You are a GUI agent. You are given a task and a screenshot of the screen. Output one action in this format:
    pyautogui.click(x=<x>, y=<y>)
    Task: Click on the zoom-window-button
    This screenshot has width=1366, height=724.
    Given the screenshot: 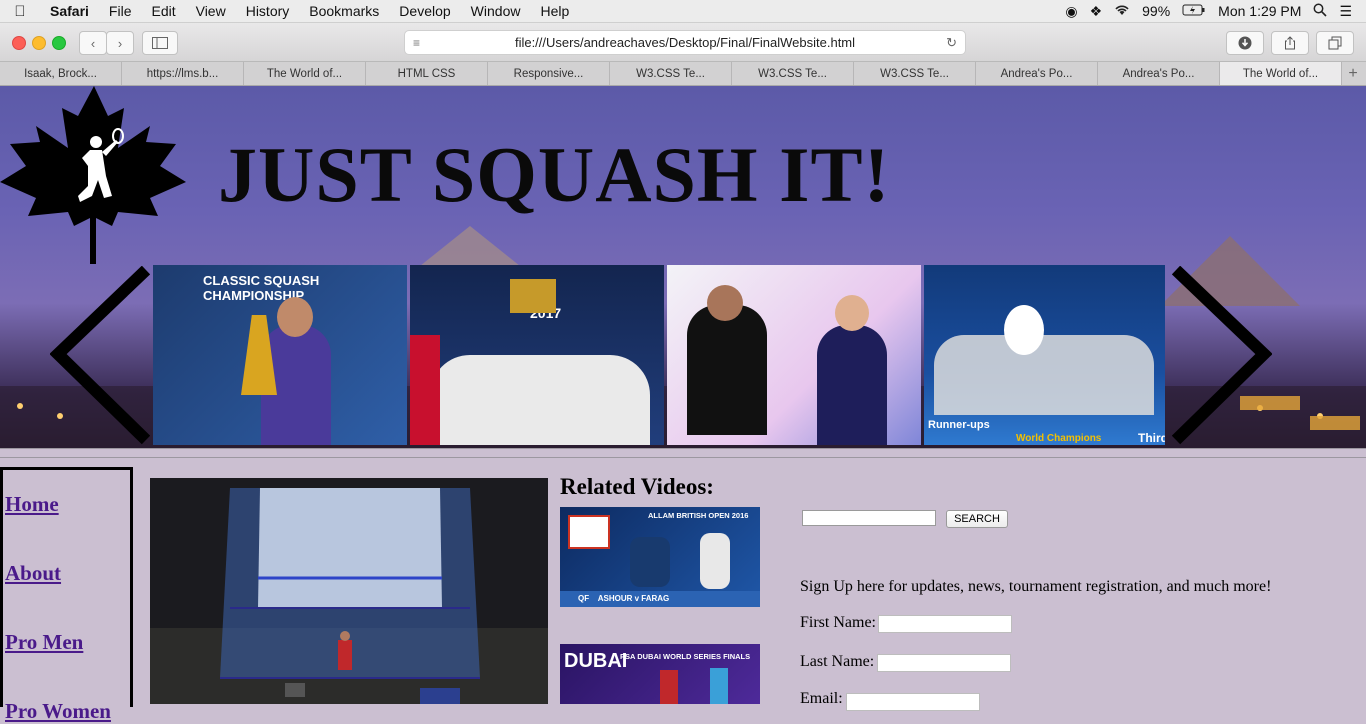 What is the action you would take?
    pyautogui.click(x=59, y=43)
    